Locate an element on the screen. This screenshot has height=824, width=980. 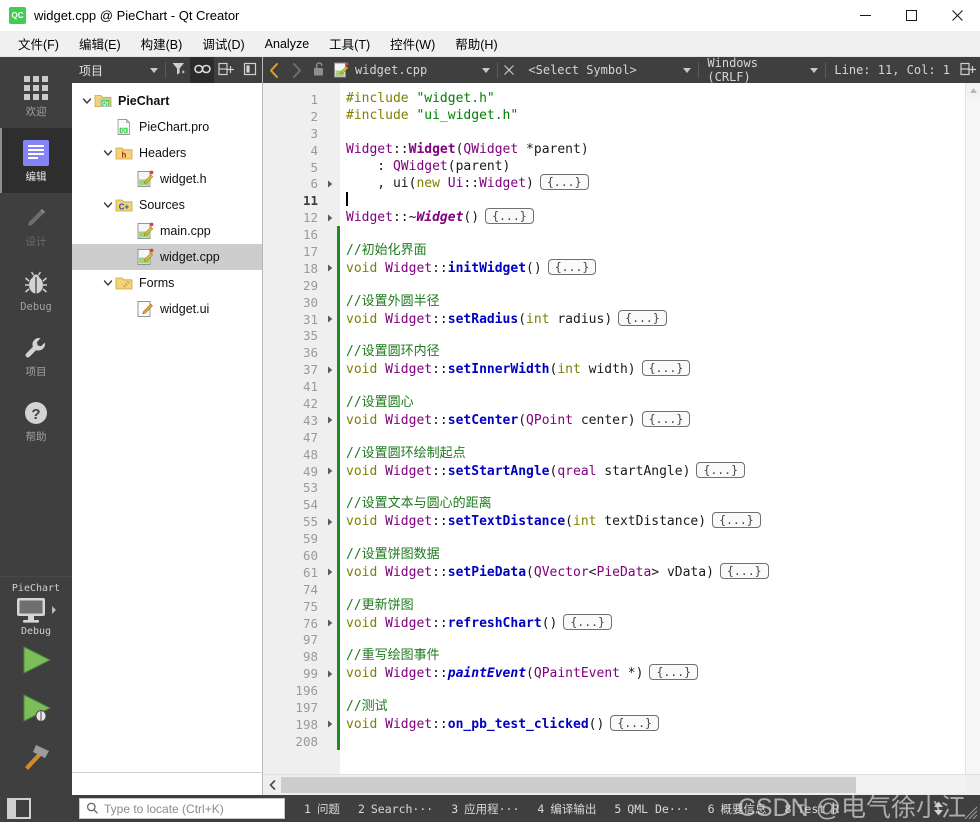
split-editor-button is located at coordinates (968, 70).